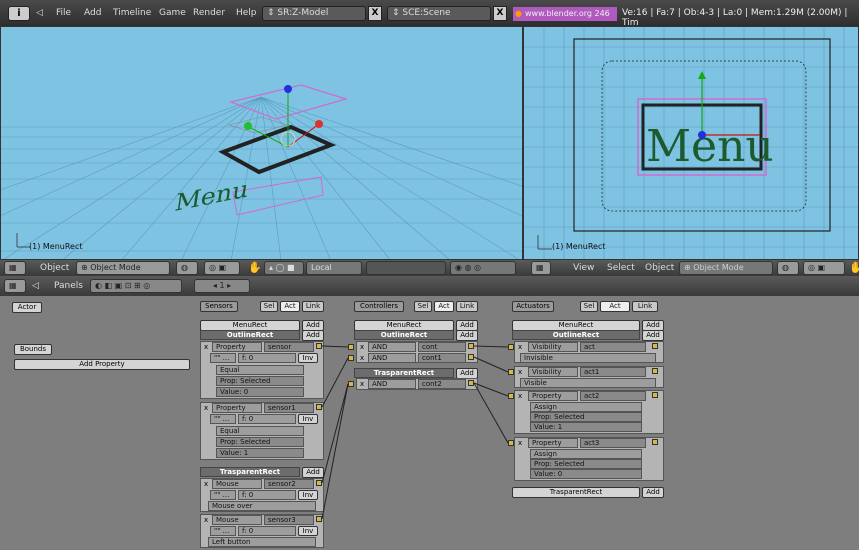  What do you see at coordinates (520, 396) in the screenshot?
I see `actuator-close-icon: x` at bounding box center [520, 396].